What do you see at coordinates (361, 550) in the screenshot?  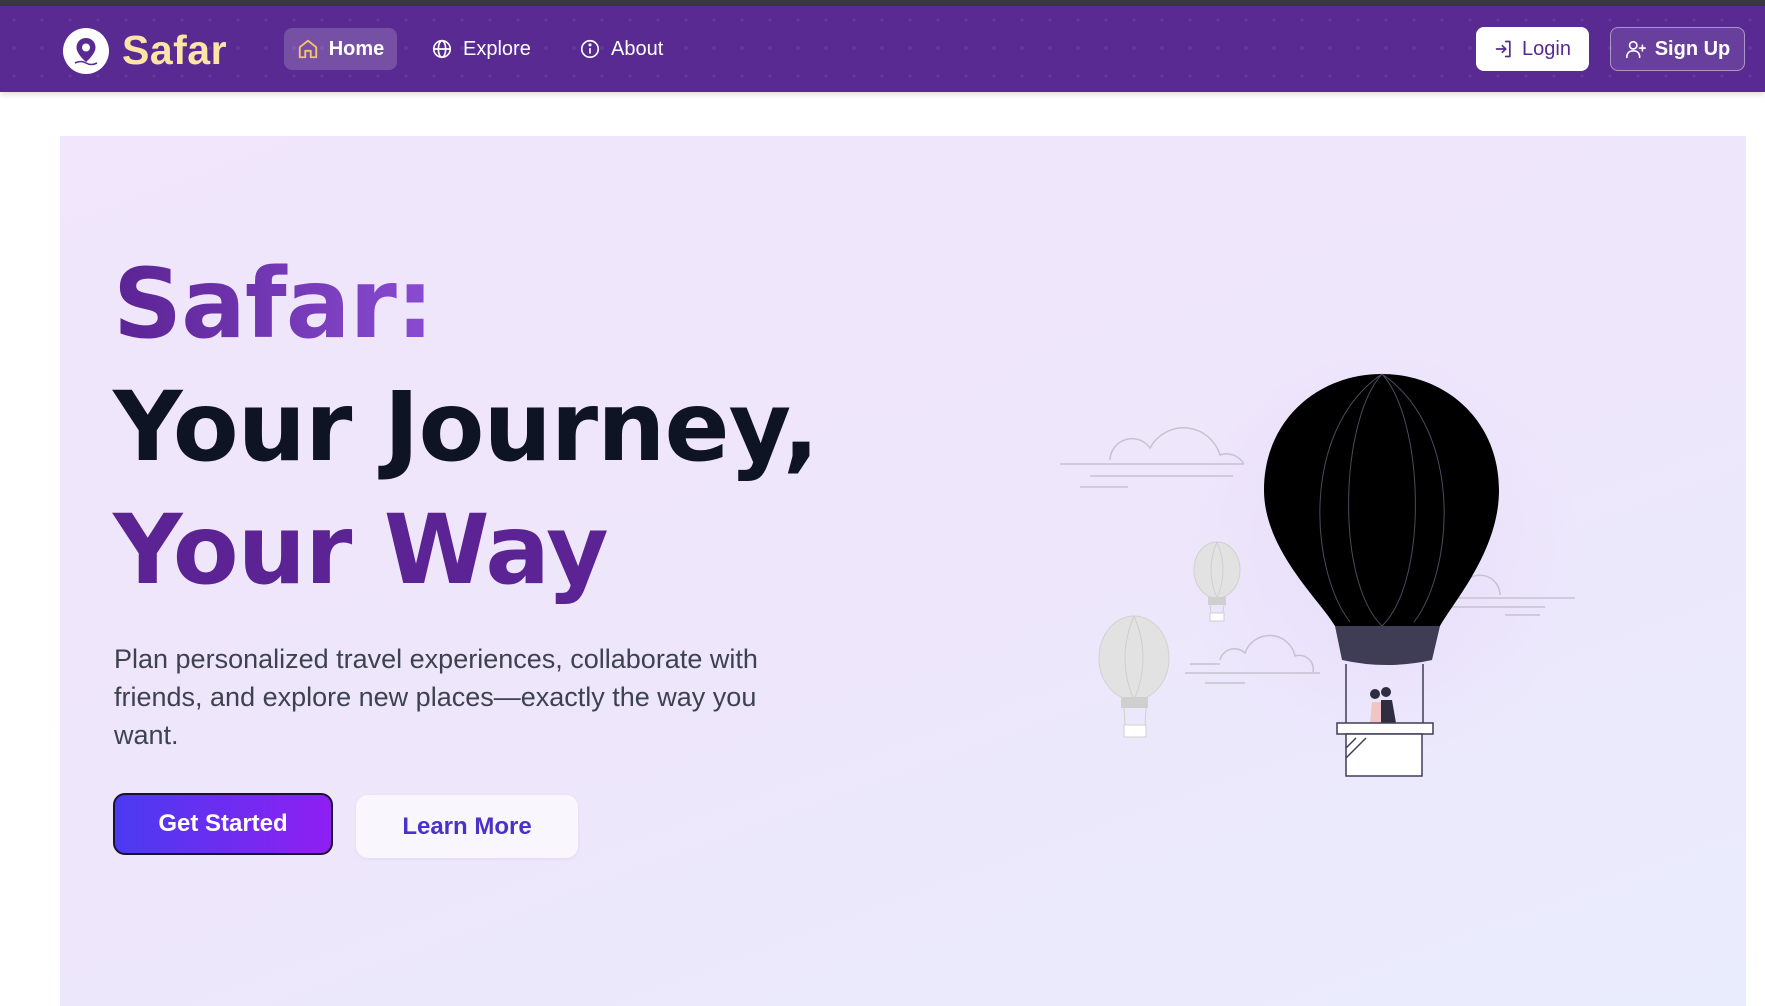 I see `hero-title-line3: Your Way` at bounding box center [361, 550].